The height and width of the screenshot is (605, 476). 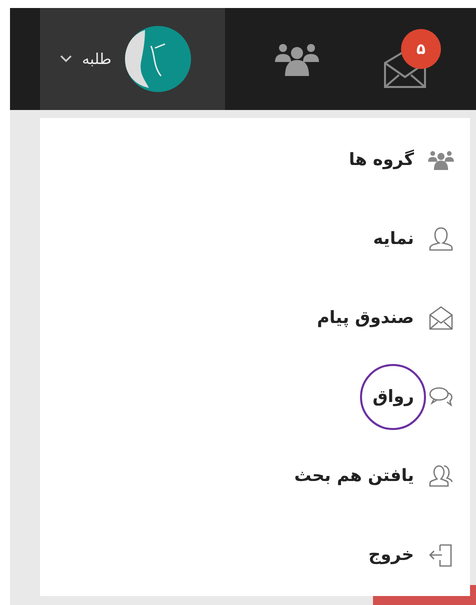 I want to click on menu-item: خروج, so click(x=255, y=554).